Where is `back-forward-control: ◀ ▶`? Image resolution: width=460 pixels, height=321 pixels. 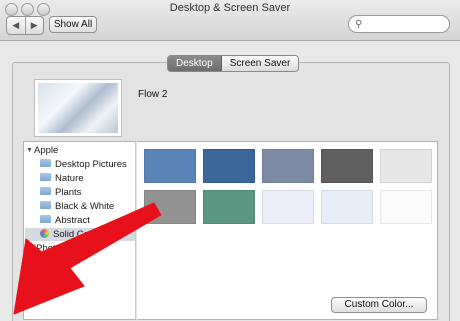 back-forward-control: ◀ ▶ is located at coordinates (25, 25).